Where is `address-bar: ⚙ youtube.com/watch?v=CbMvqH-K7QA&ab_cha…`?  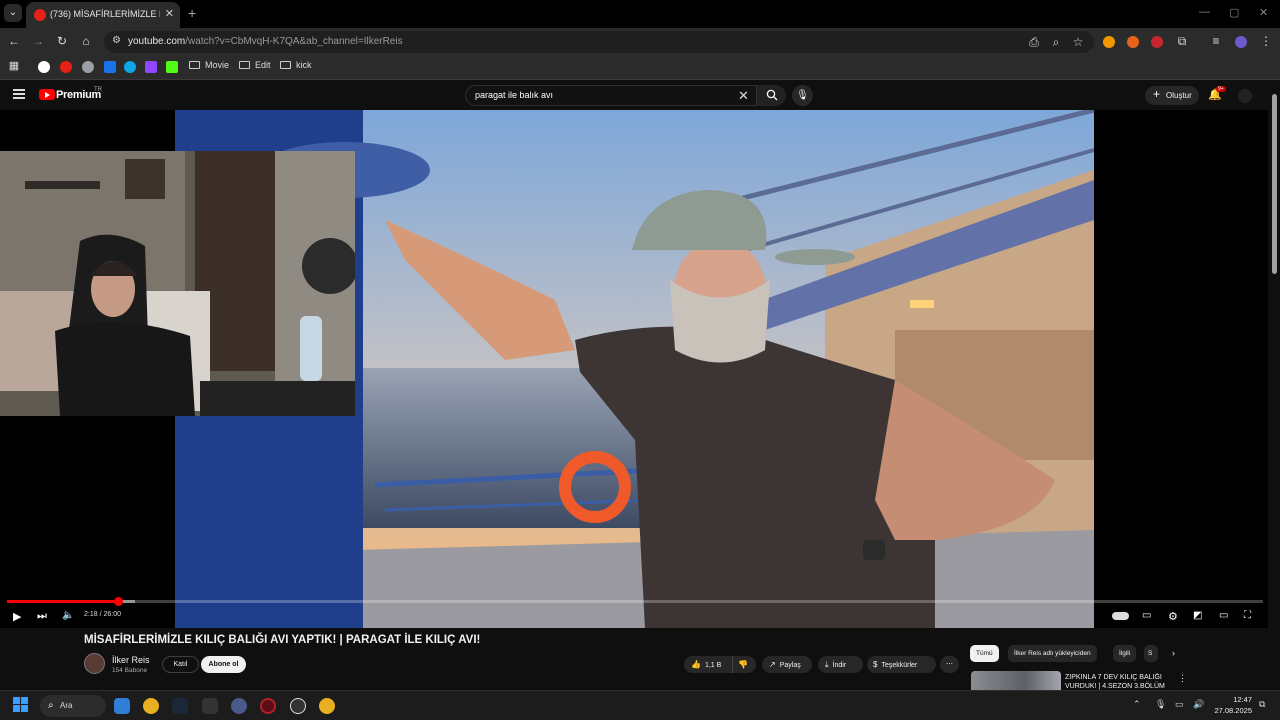 address-bar: ⚙ youtube.com/watch?v=CbMvqH-K7QA&ab_cha… is located at coordinates (599, 42).